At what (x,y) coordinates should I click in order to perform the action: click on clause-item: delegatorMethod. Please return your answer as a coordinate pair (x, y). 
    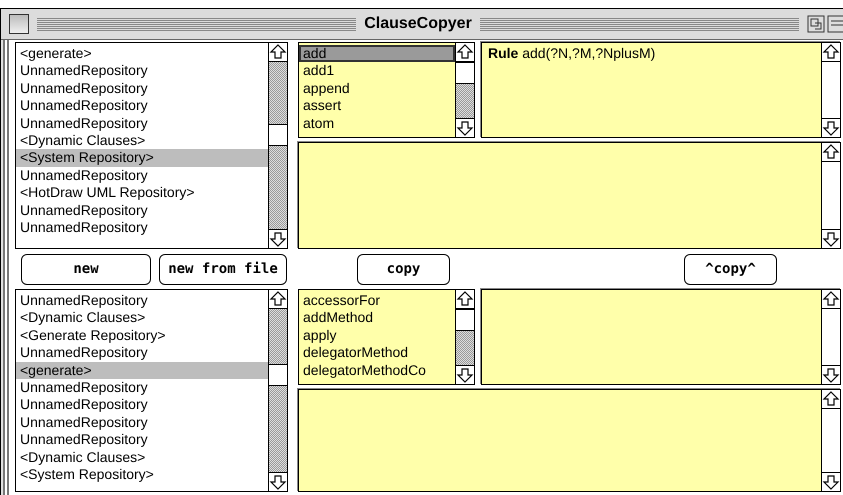
    Looking at the image, I should click on (377, 353).